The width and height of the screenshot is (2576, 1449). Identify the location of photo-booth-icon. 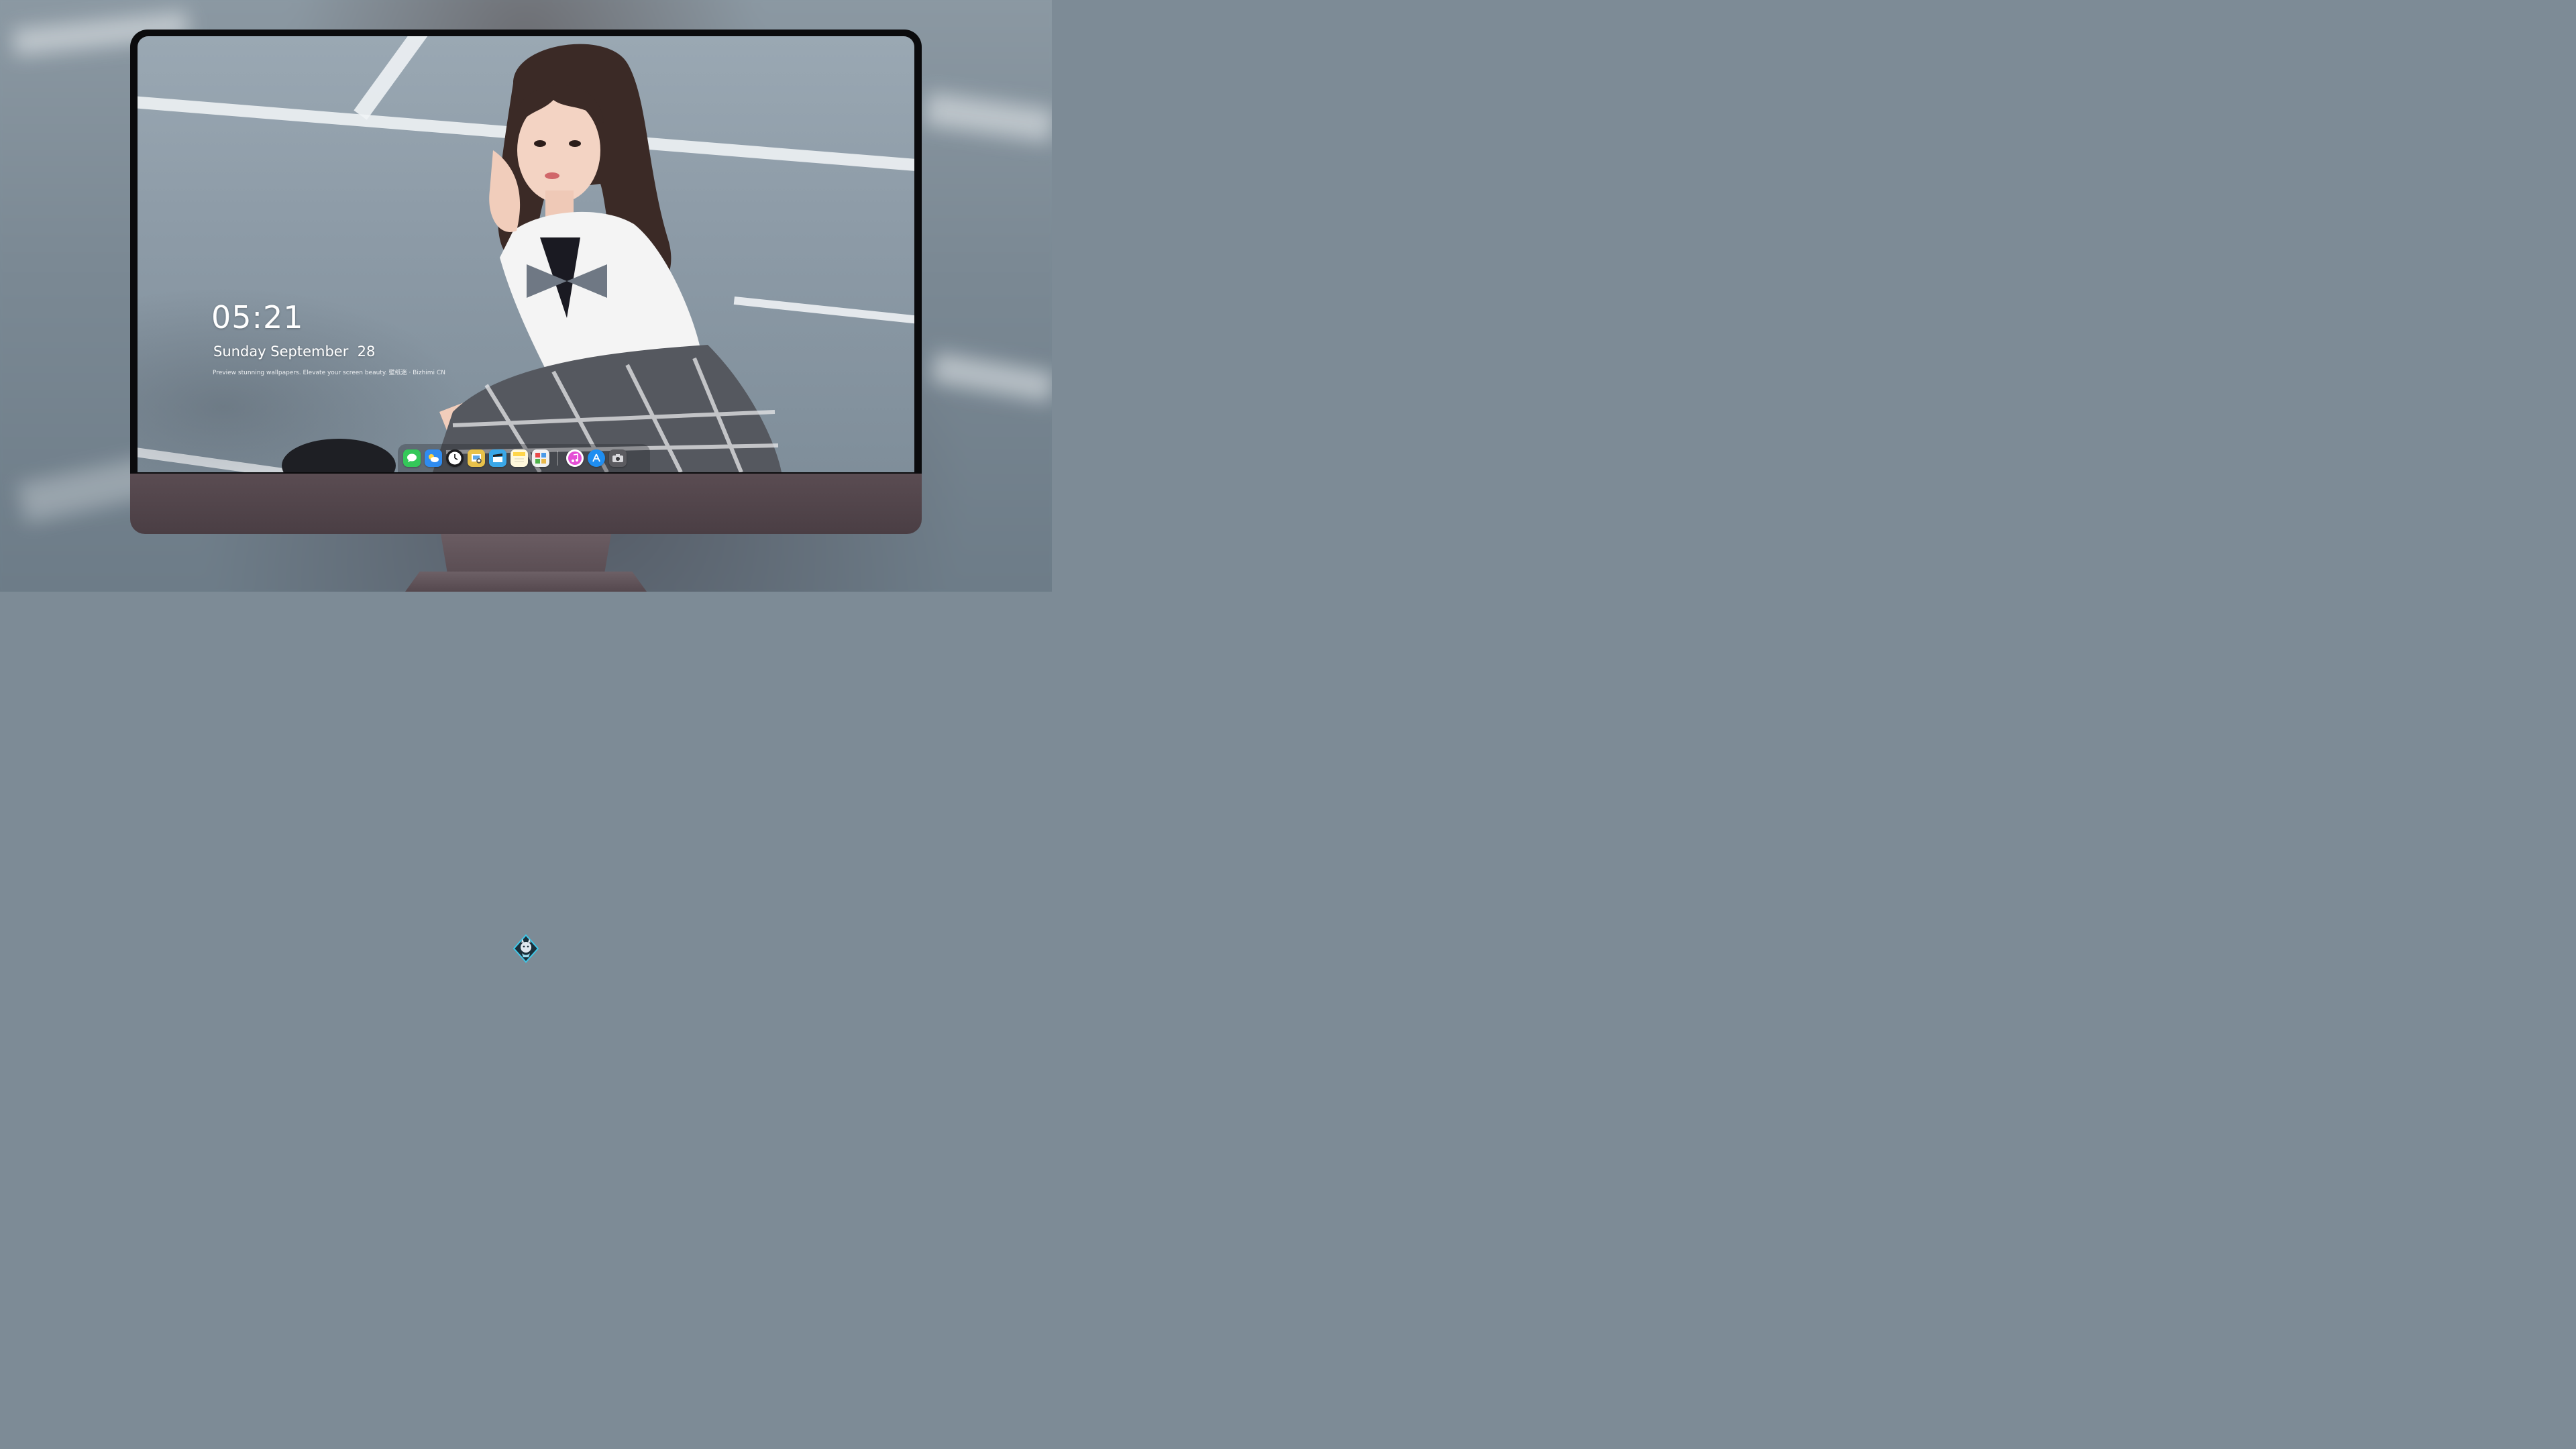
(540, 458).